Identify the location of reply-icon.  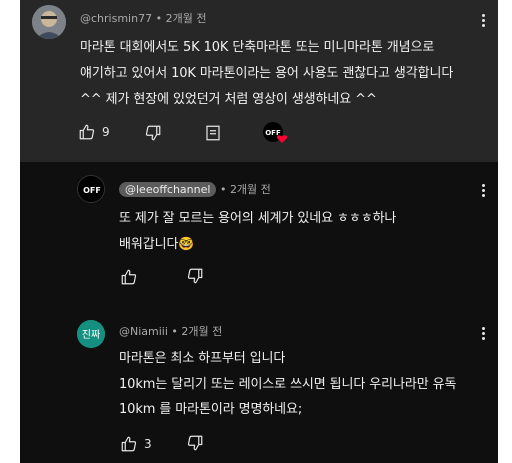
(213, 133).